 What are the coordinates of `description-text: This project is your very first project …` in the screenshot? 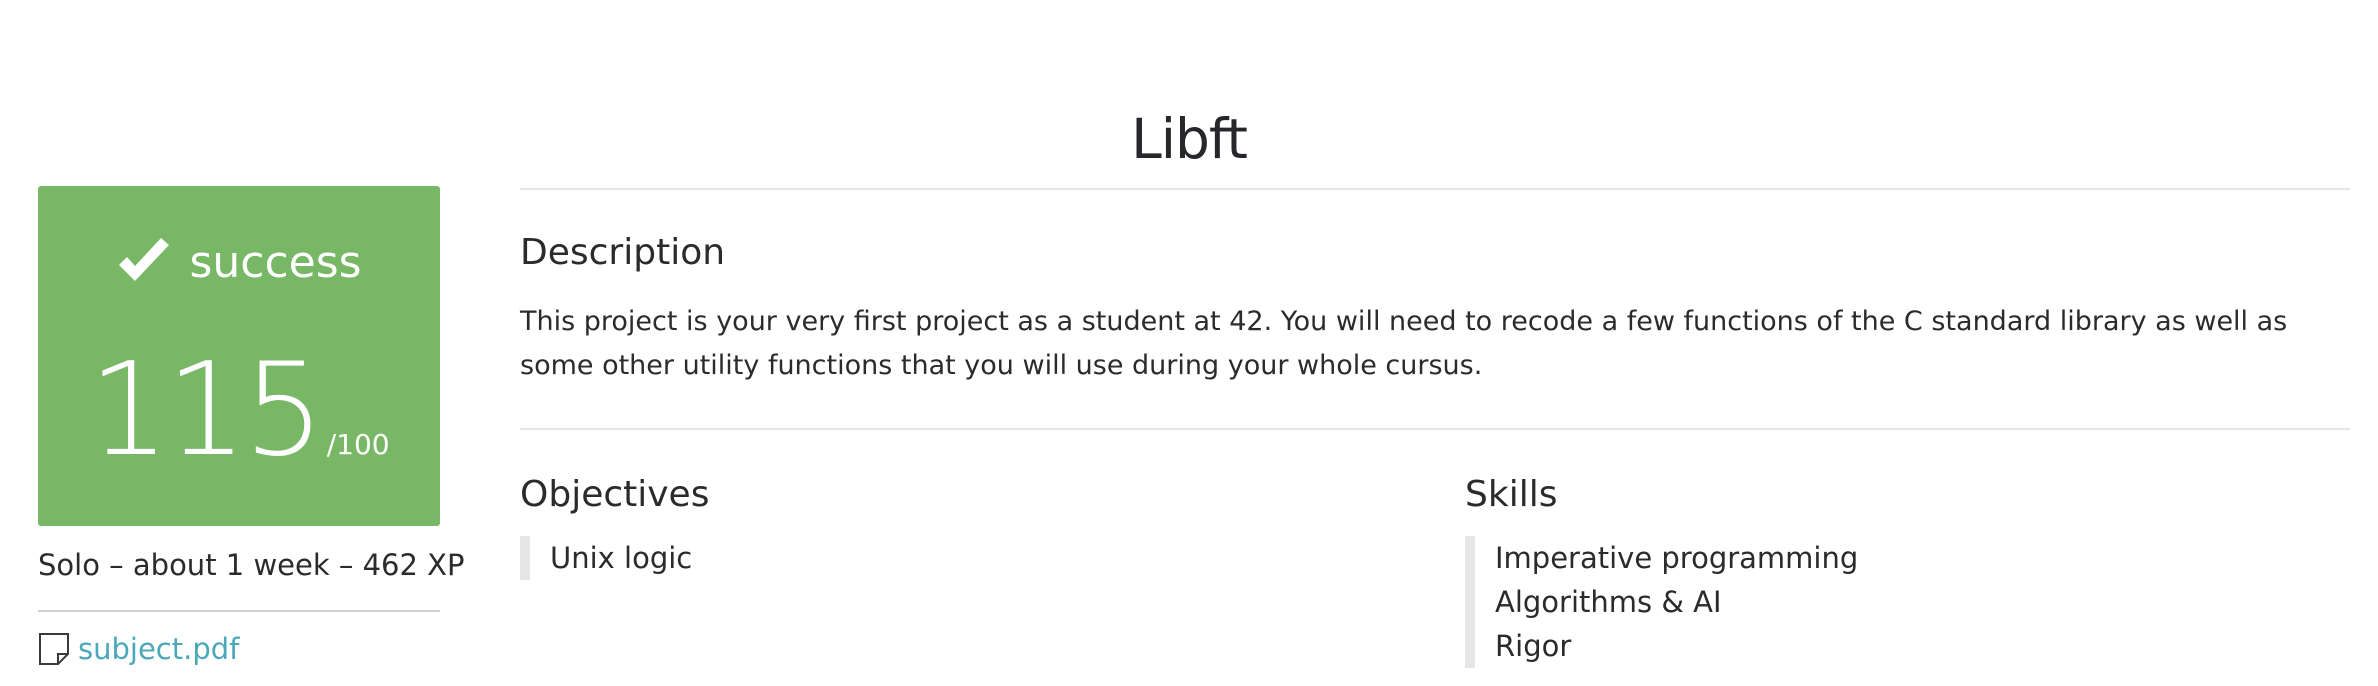 It's located at (1404, 343).